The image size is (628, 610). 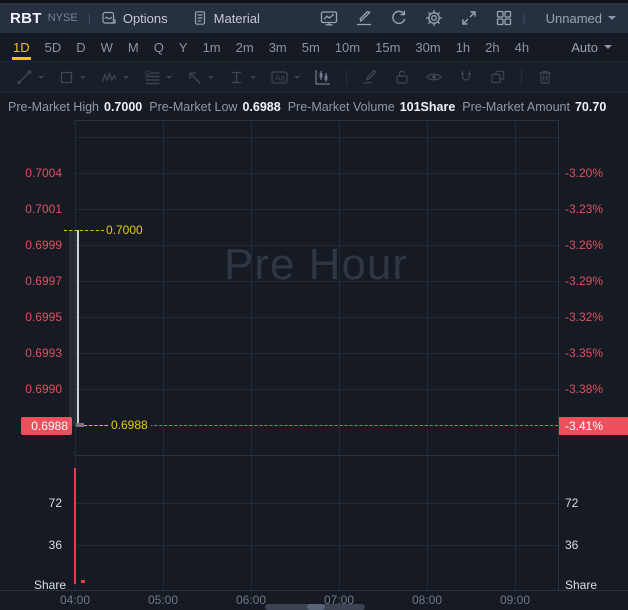 What do you see at coordinates (200, 77) in the screenshot?
I see `arrow-tool` at bounding box center [200, 77].